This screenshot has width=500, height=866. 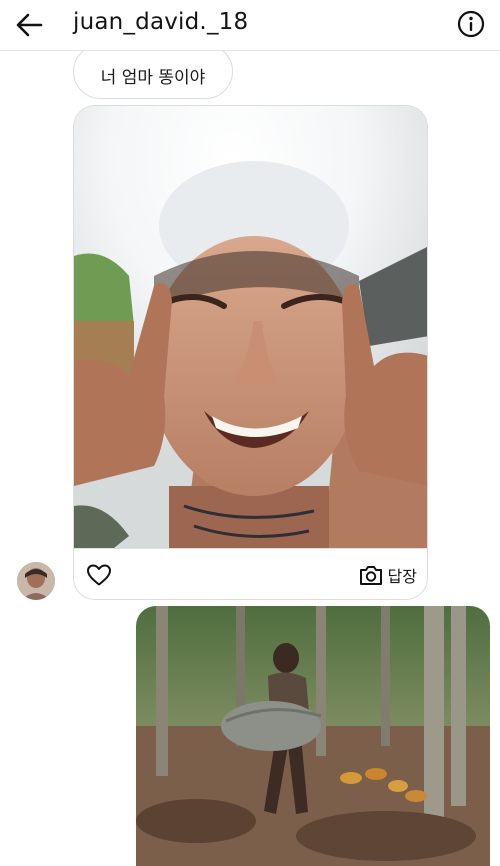 What do you see at coordinates (402, 576) in the screenshot?
I see `reply-label: 답장` at bounding box center [402, 576].